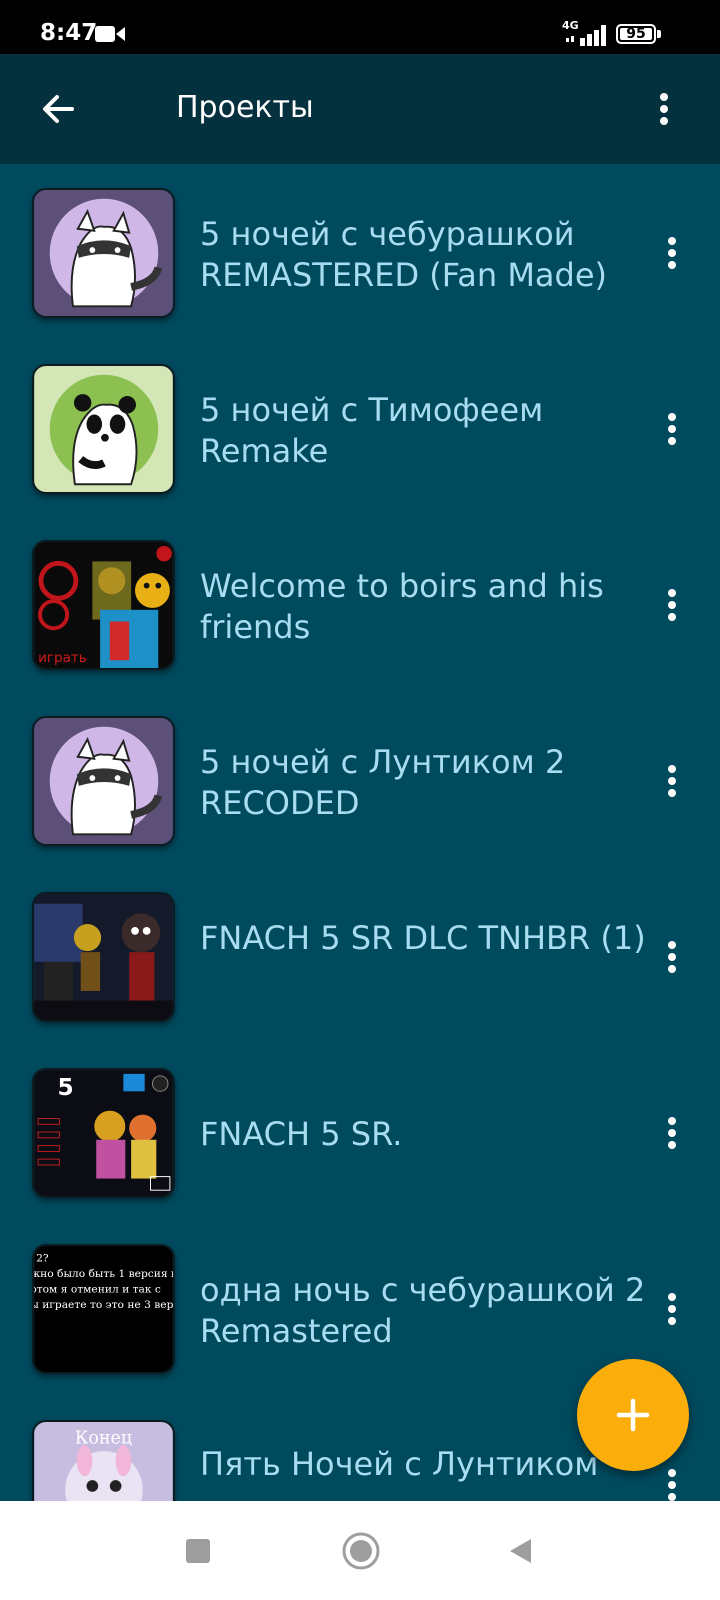 Image resolution: width=720 pixels, height=1600 pixels. Describe the element at coordinates (586, 35) in the screenshot. I see `signal-icon` at that location.